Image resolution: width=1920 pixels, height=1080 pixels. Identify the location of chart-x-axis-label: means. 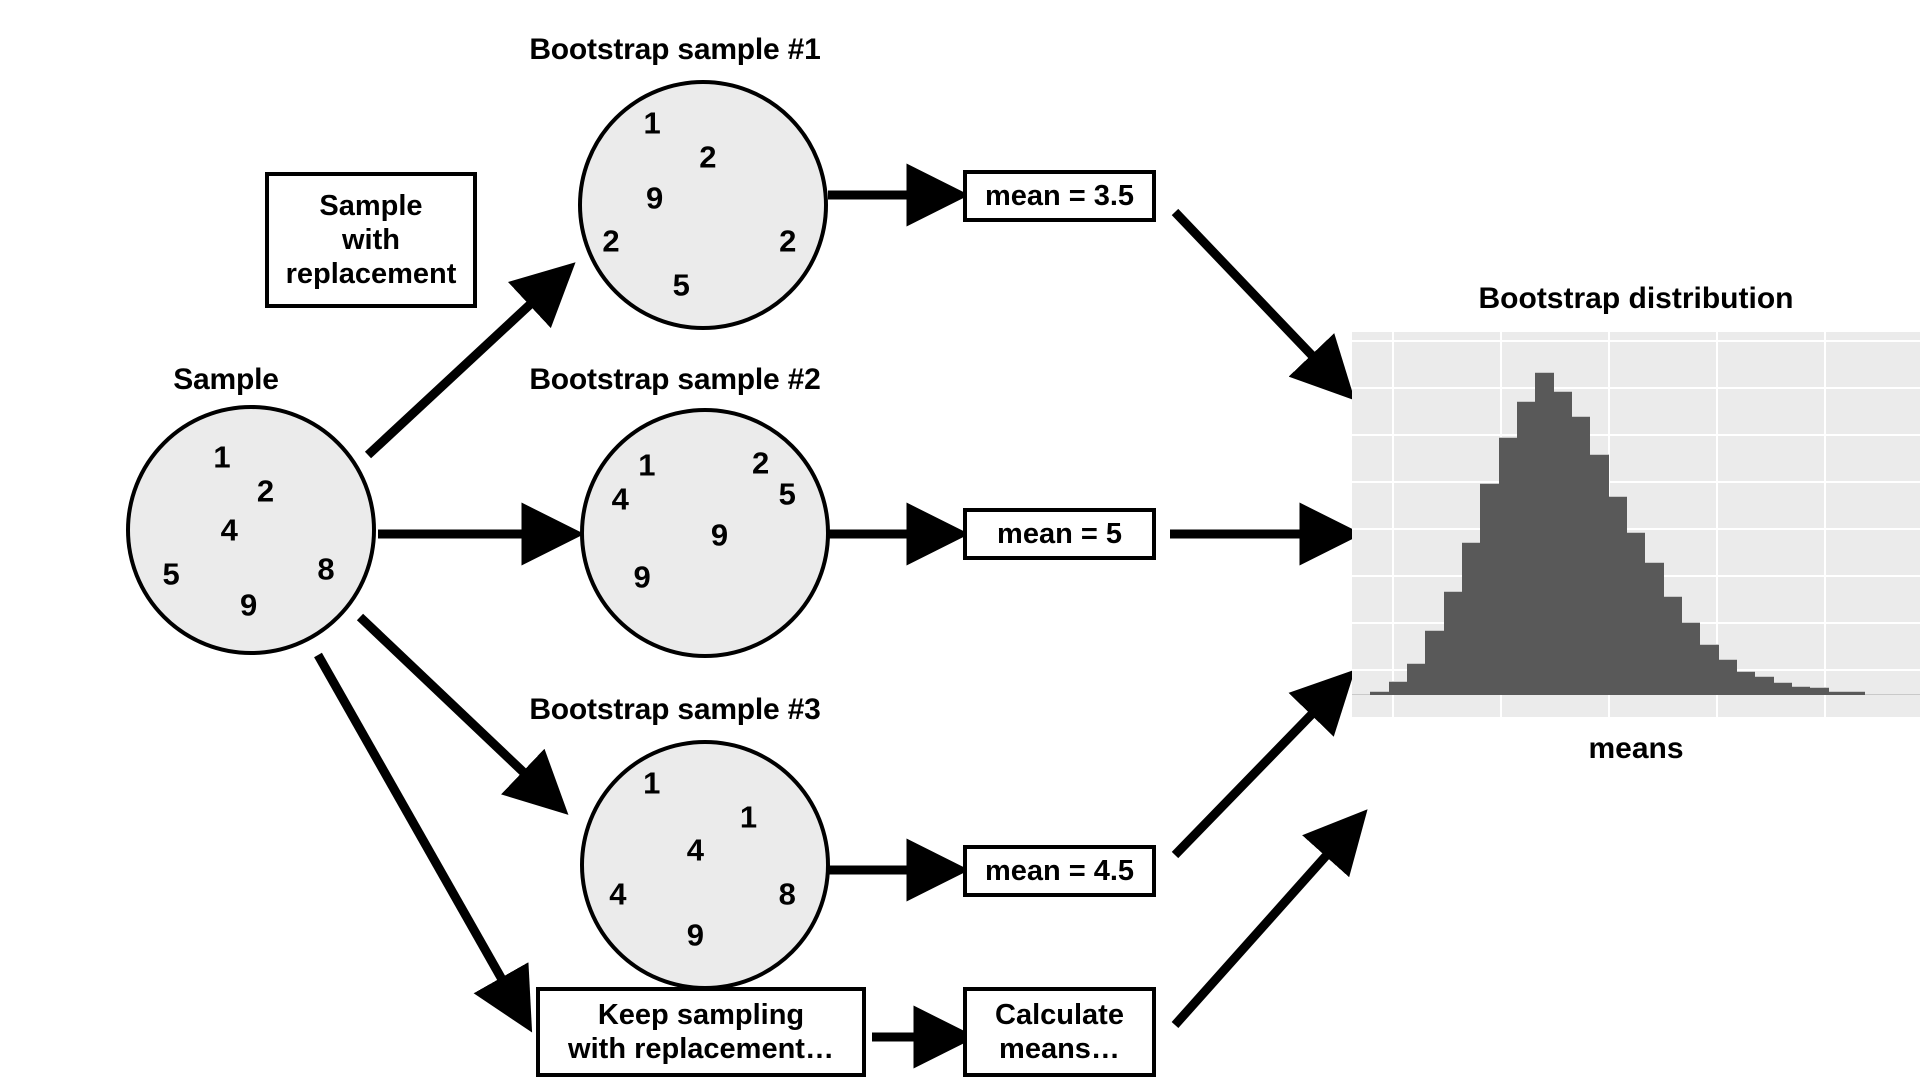
(1636, 748).